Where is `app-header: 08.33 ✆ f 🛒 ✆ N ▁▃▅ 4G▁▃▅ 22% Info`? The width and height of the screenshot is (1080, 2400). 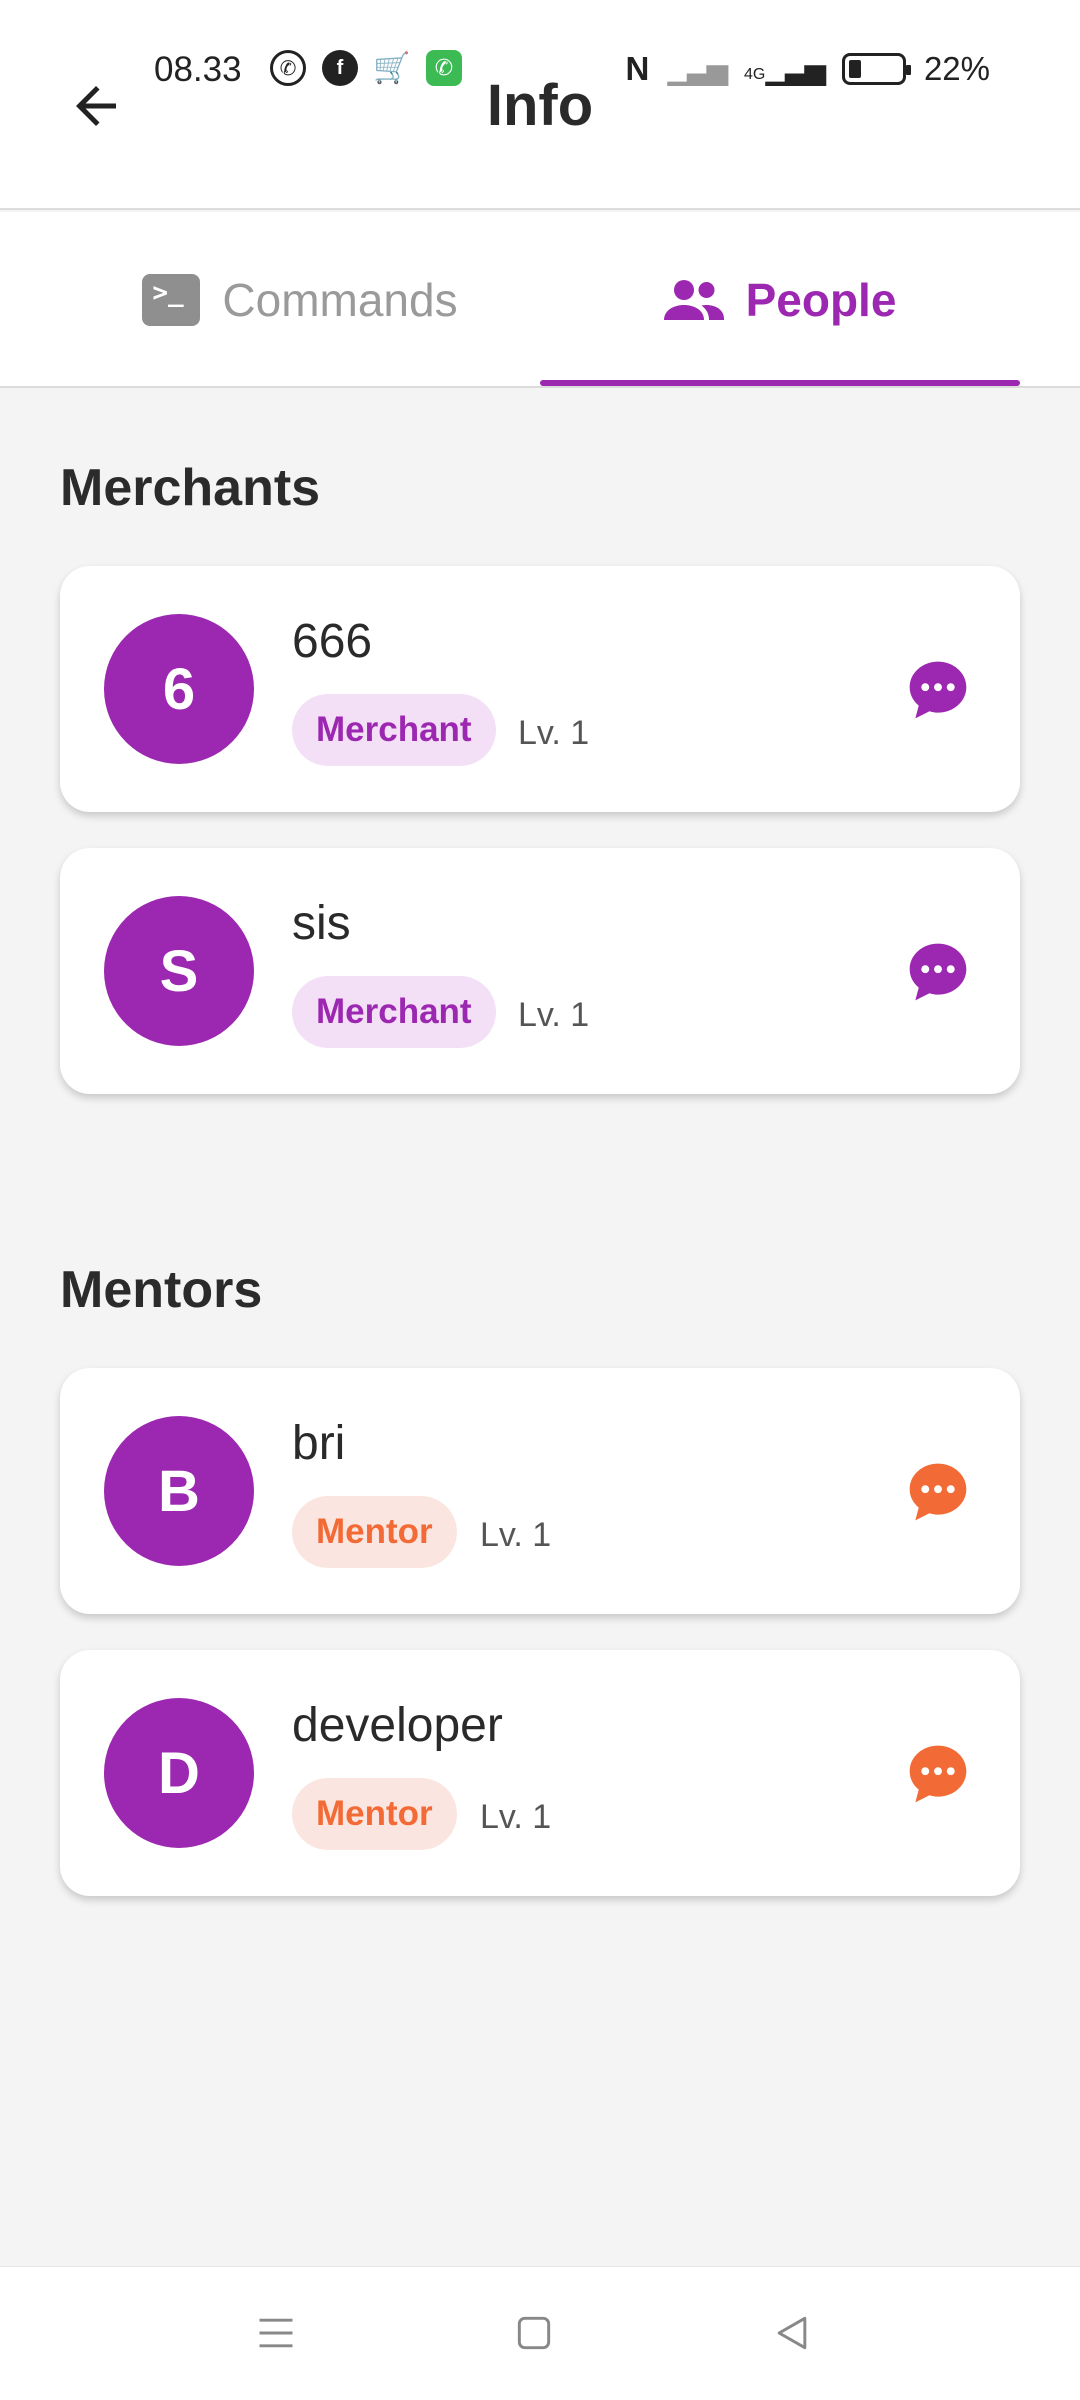 app-header: 08.33 ✆ f 🛒 ✆ N ▁▃▅ 4G▁▃▅ 22% Info is located at coordinates (540, 105).